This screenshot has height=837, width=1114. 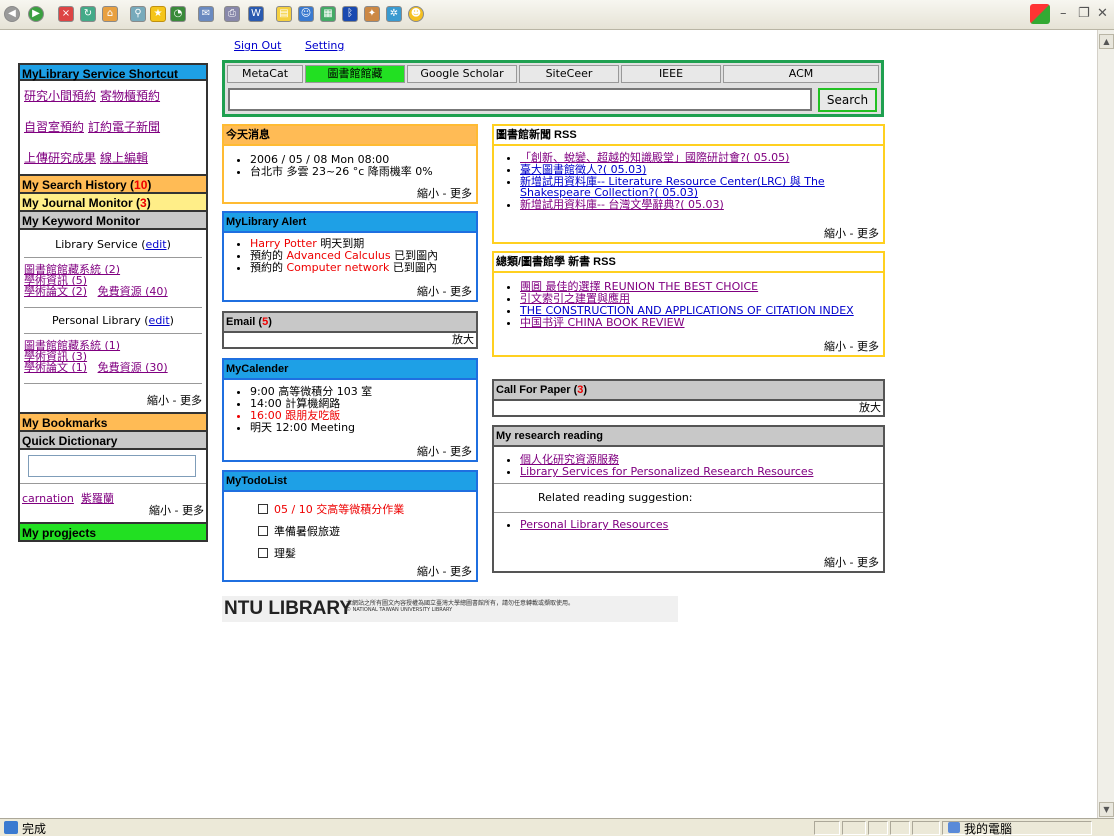 I want to click on email-panel: Email (5) 放大, so click(x=350, y=330).